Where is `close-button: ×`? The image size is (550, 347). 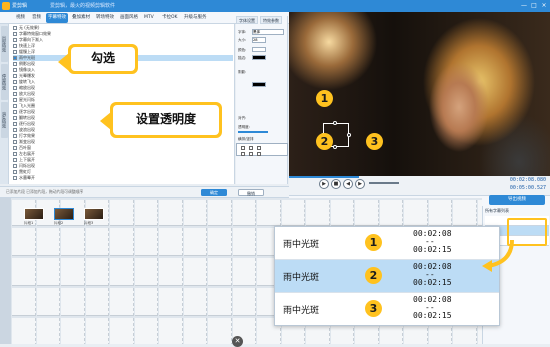 close-button: × is located at coordinates (544, 6).